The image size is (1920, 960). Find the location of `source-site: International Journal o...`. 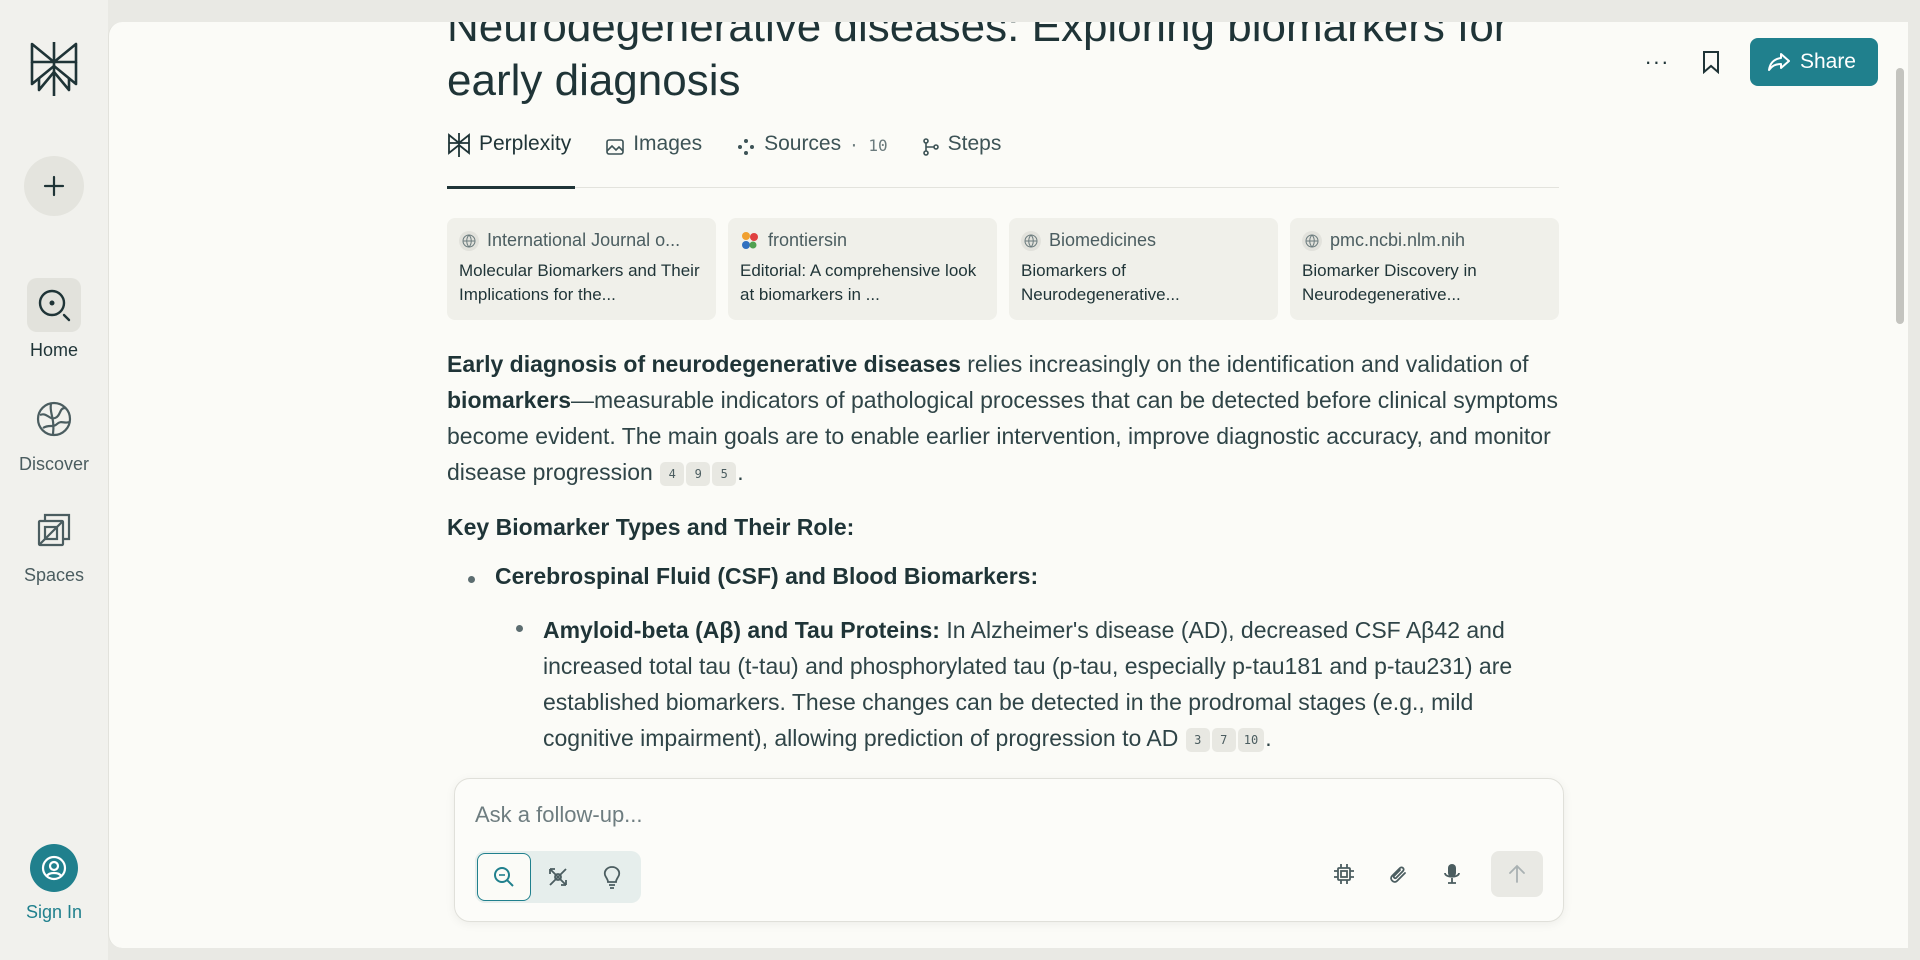

source-site: International Journal o... is located at coordinates (584, 240).